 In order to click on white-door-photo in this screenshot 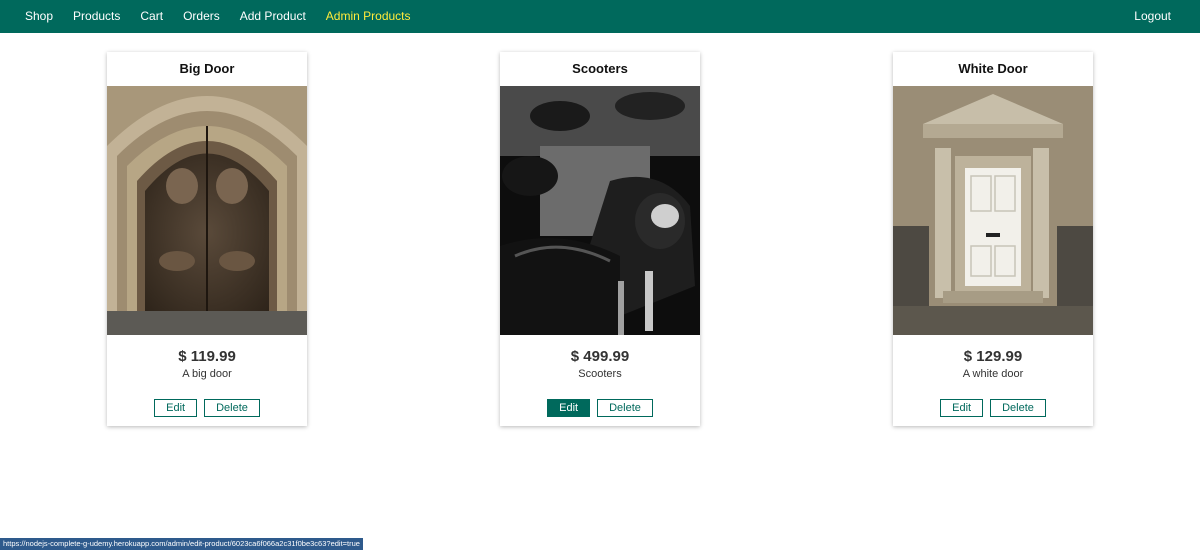, I will do `click(993, 210)`.